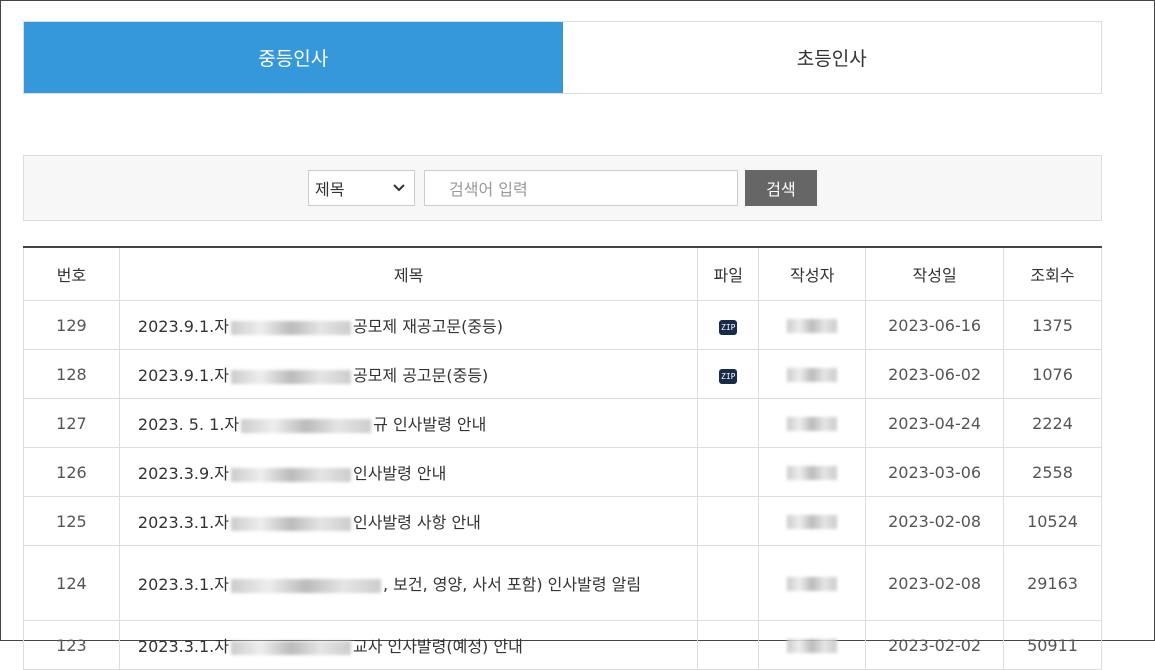 The height and width of the screenshot is (670, 1155). Describe the element at coordinates (428, 326) in the screenshot. I see `title-suffix: 공모제 재공고문(중등)` at that location.